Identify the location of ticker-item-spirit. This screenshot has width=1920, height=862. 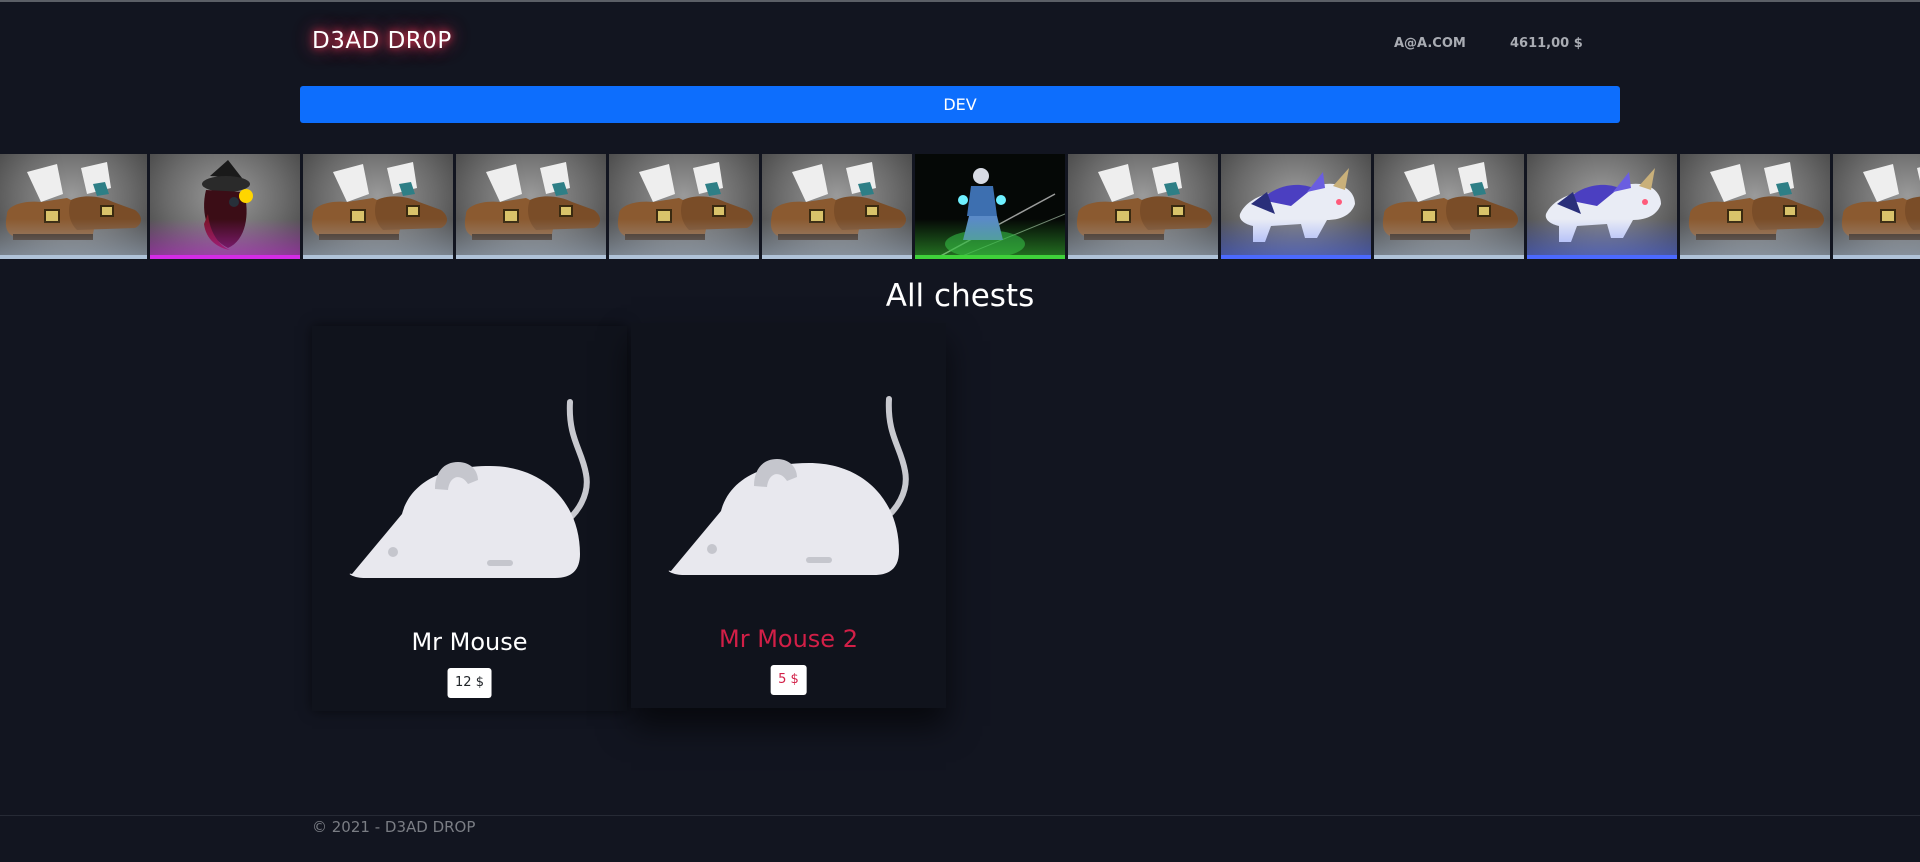
(990, 206).